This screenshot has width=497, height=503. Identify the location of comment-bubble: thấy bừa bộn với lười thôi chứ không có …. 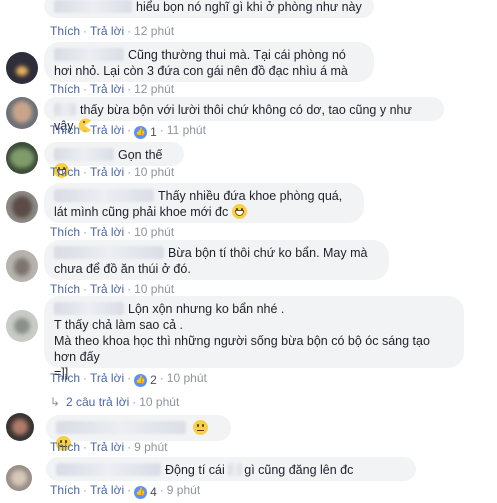
(244, 115).